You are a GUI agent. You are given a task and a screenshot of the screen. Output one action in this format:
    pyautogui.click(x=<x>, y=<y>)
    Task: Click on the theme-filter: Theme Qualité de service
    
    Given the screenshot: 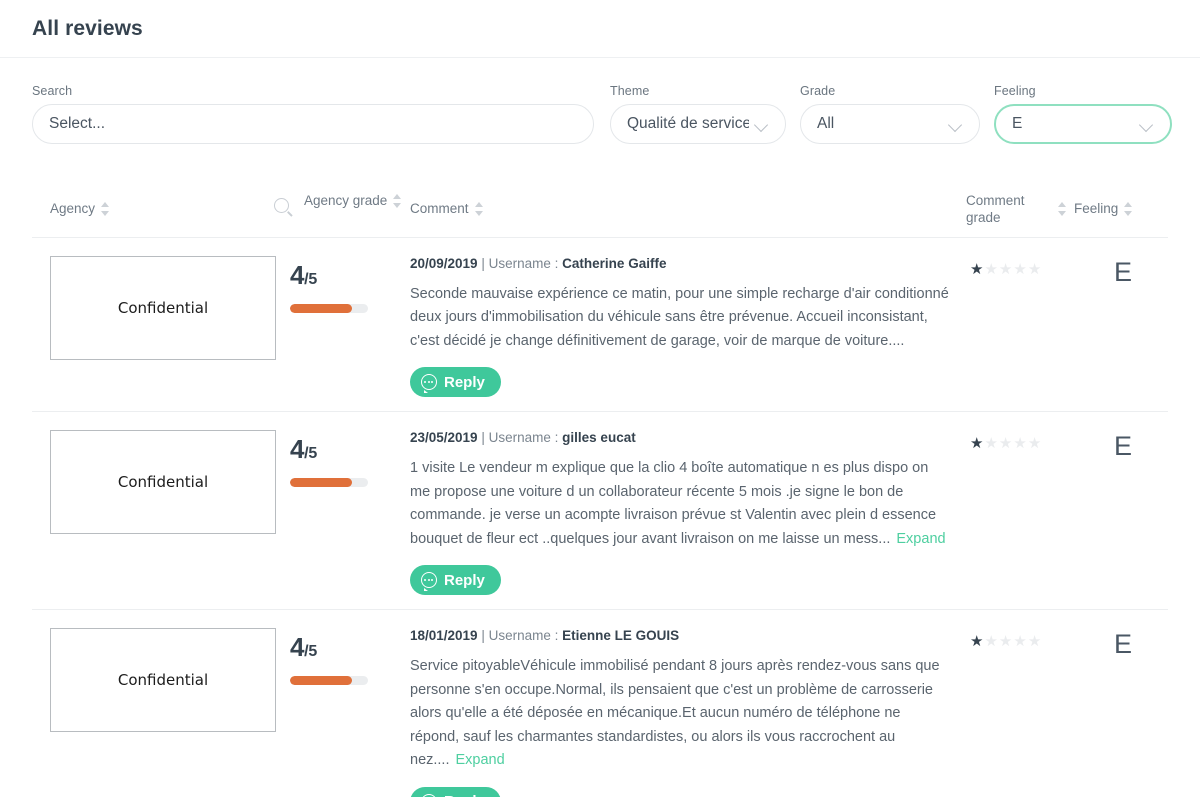 What is the action you would take?
    pyautogui.click(x=698, y=114)
    